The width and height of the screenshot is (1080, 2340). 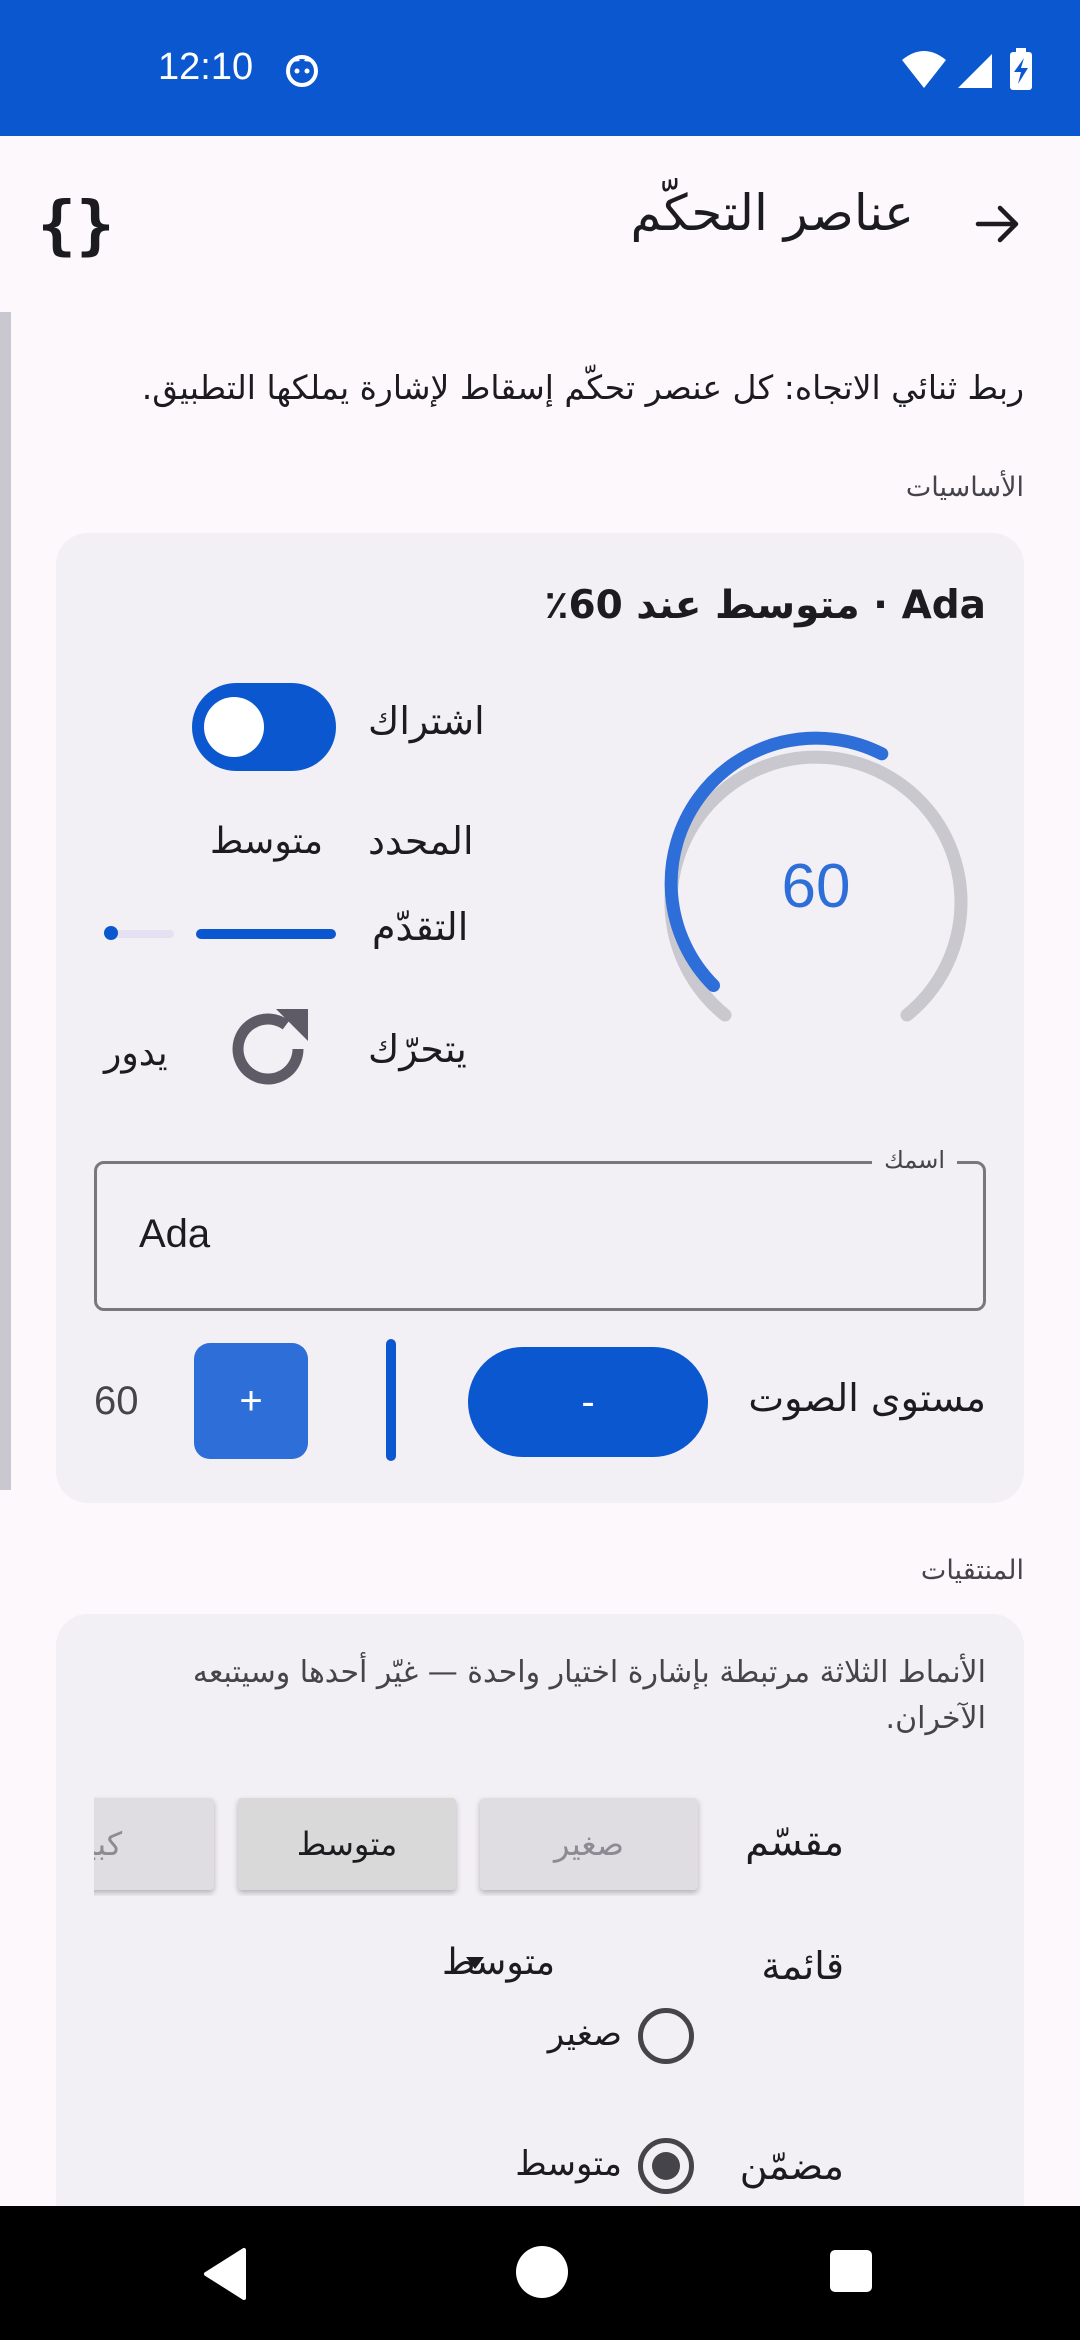 What do you see at coordinates (420, 927) in the screenshot?
I see `progress-label: التقدّم` at bounding box center [420, 927].